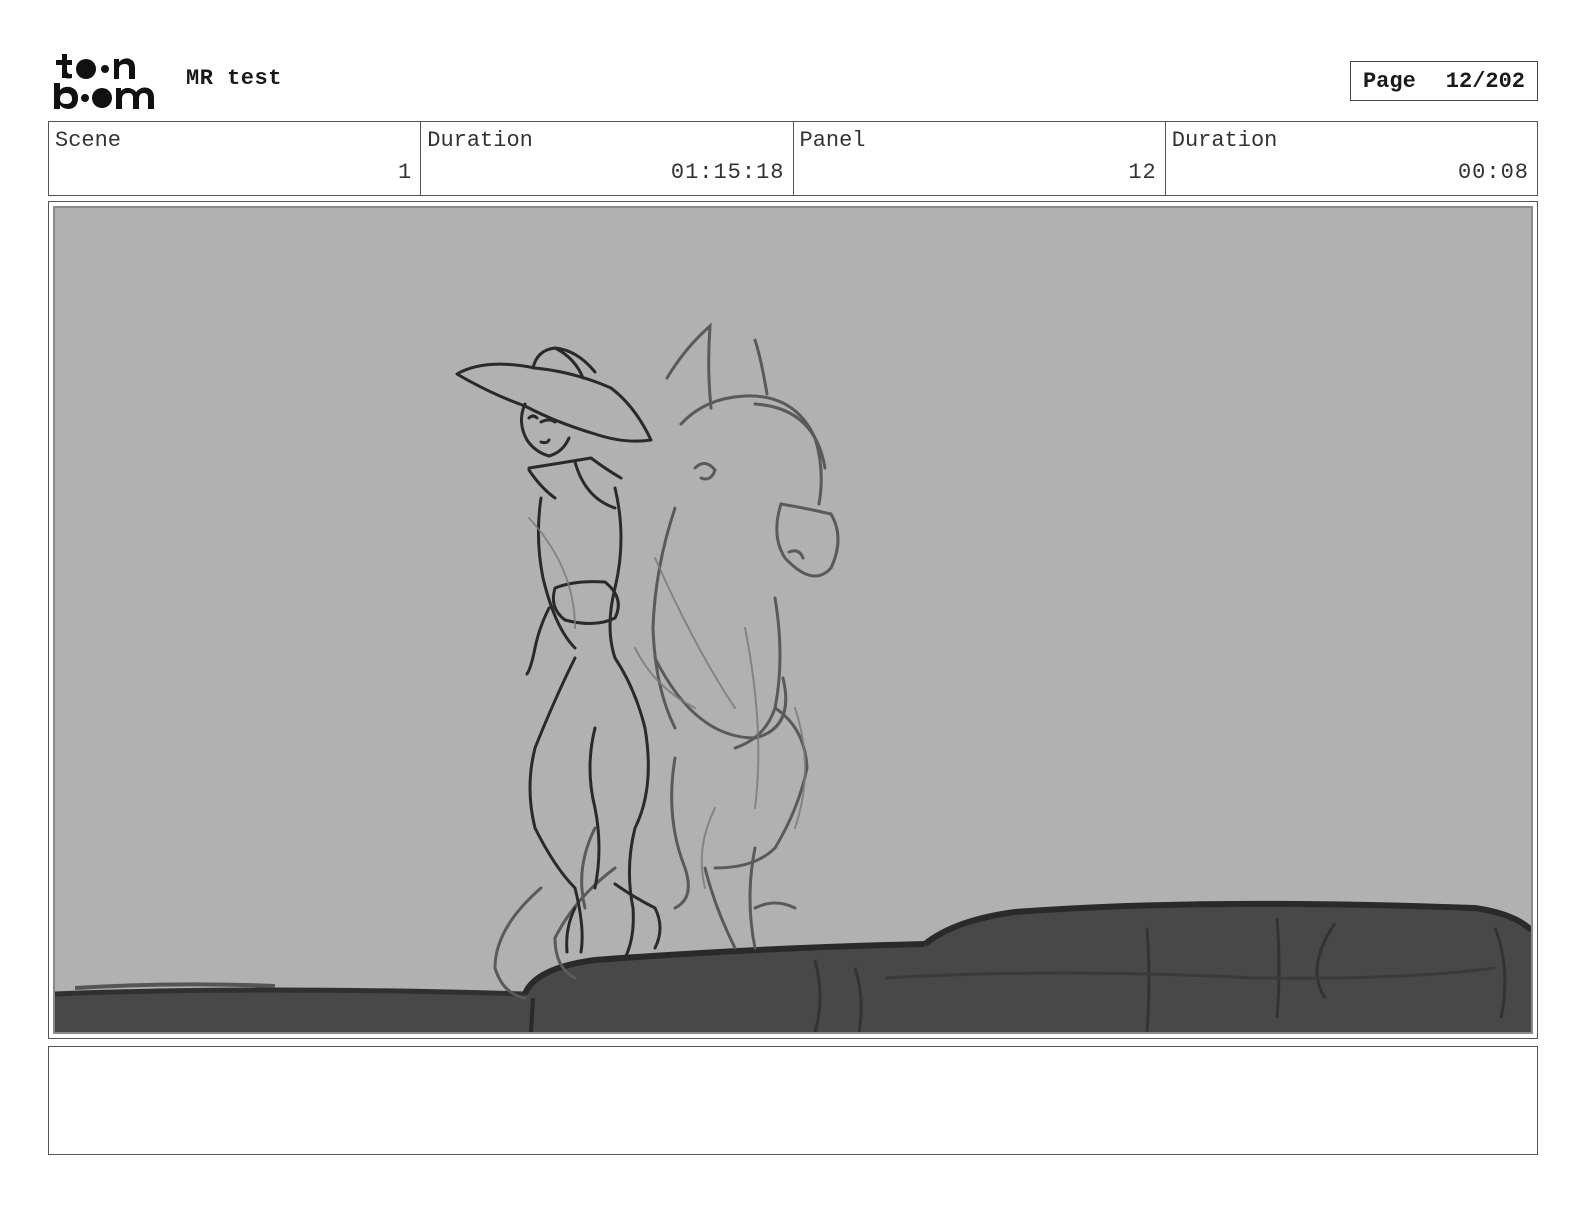 This screenshot has height=1224, width=1584. What do you see at coordinates (1444, 81) in the screenshot?
I see `page-indicator: Page 12/202` at bounding box center [1444, 81].